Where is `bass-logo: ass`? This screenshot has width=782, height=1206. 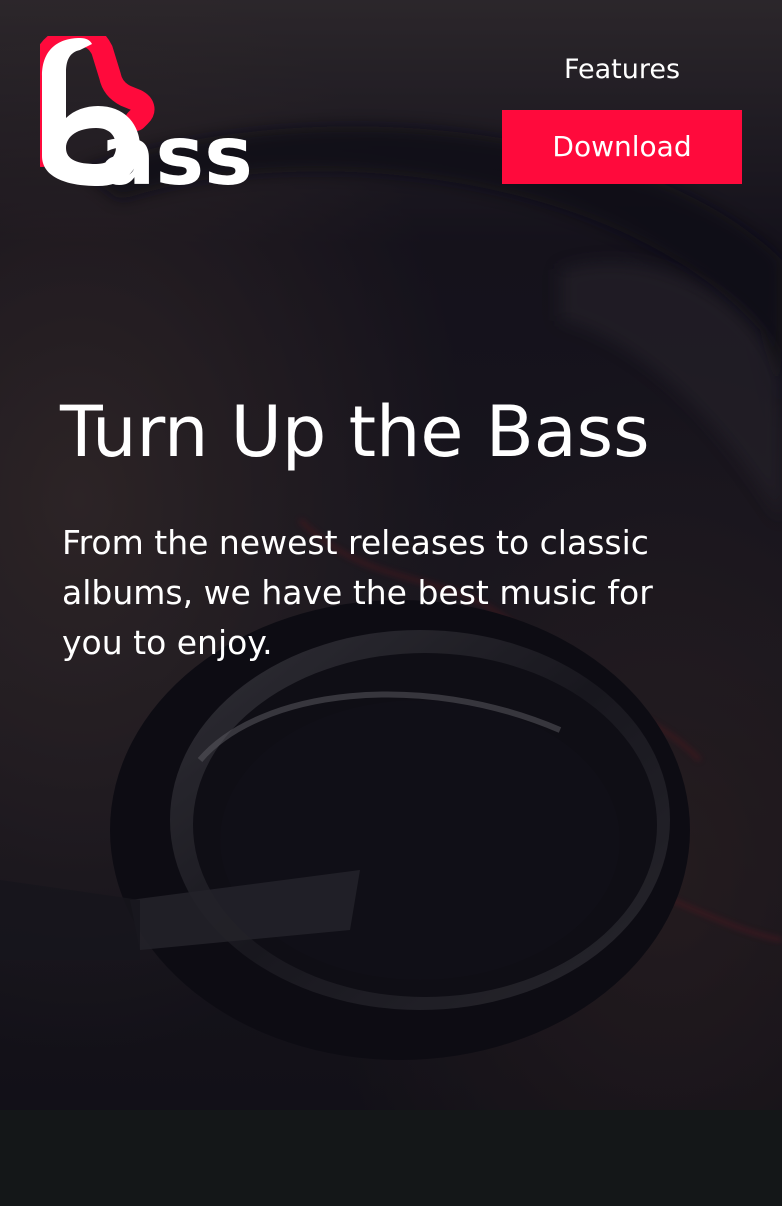
bass-logo: ass is located at coordinates (150, 112).